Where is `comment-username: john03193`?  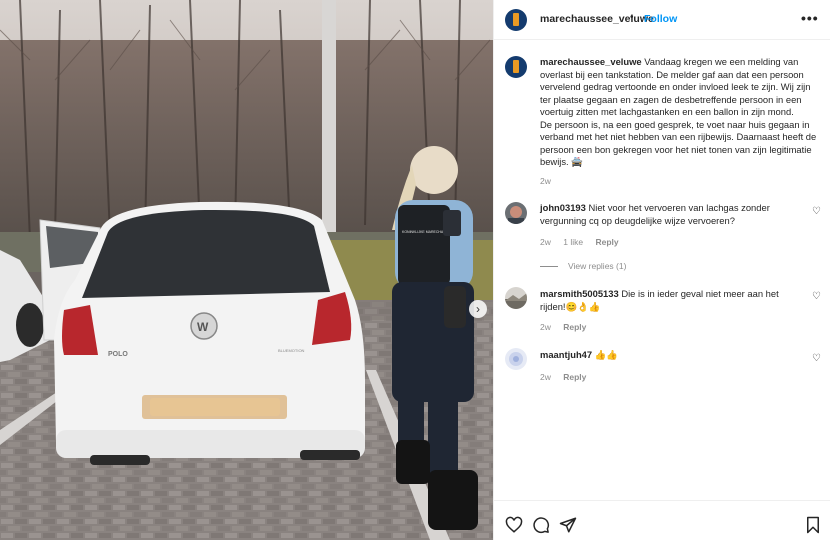
comment-username: john03193 is located at coordinates (563, 207).